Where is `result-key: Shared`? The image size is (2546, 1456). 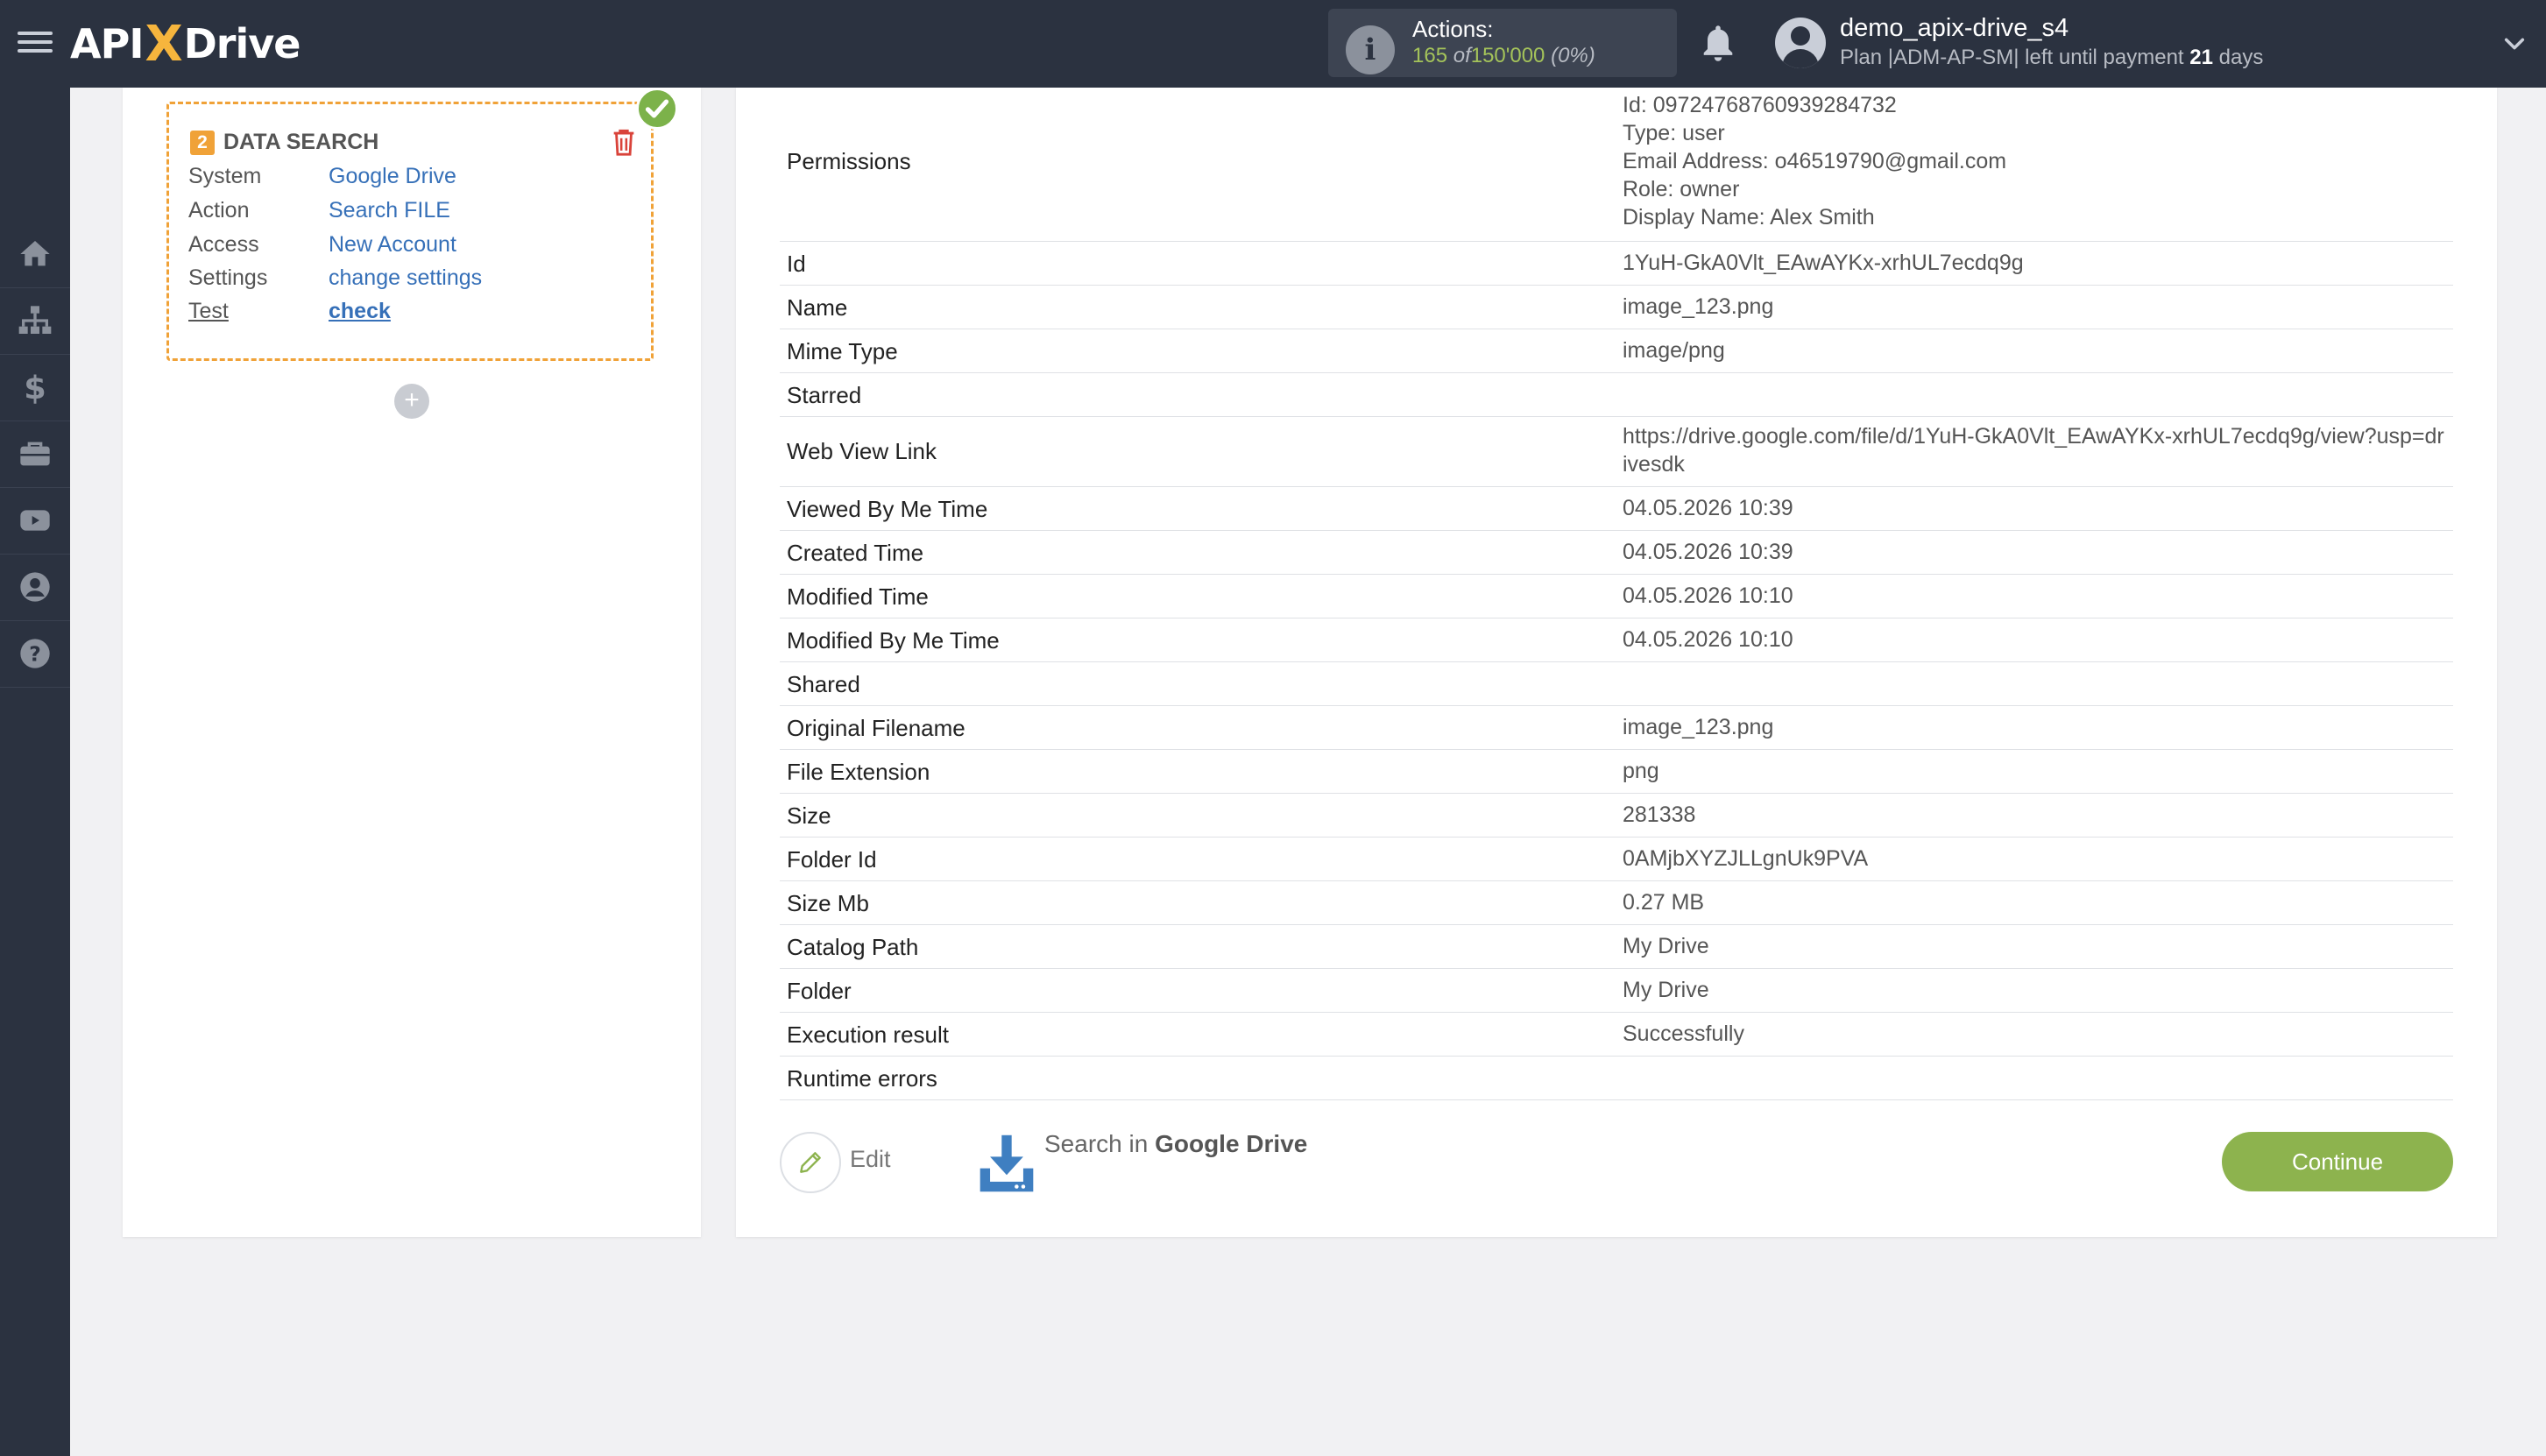 result-key: Shared is located at coordinates (823, 684).